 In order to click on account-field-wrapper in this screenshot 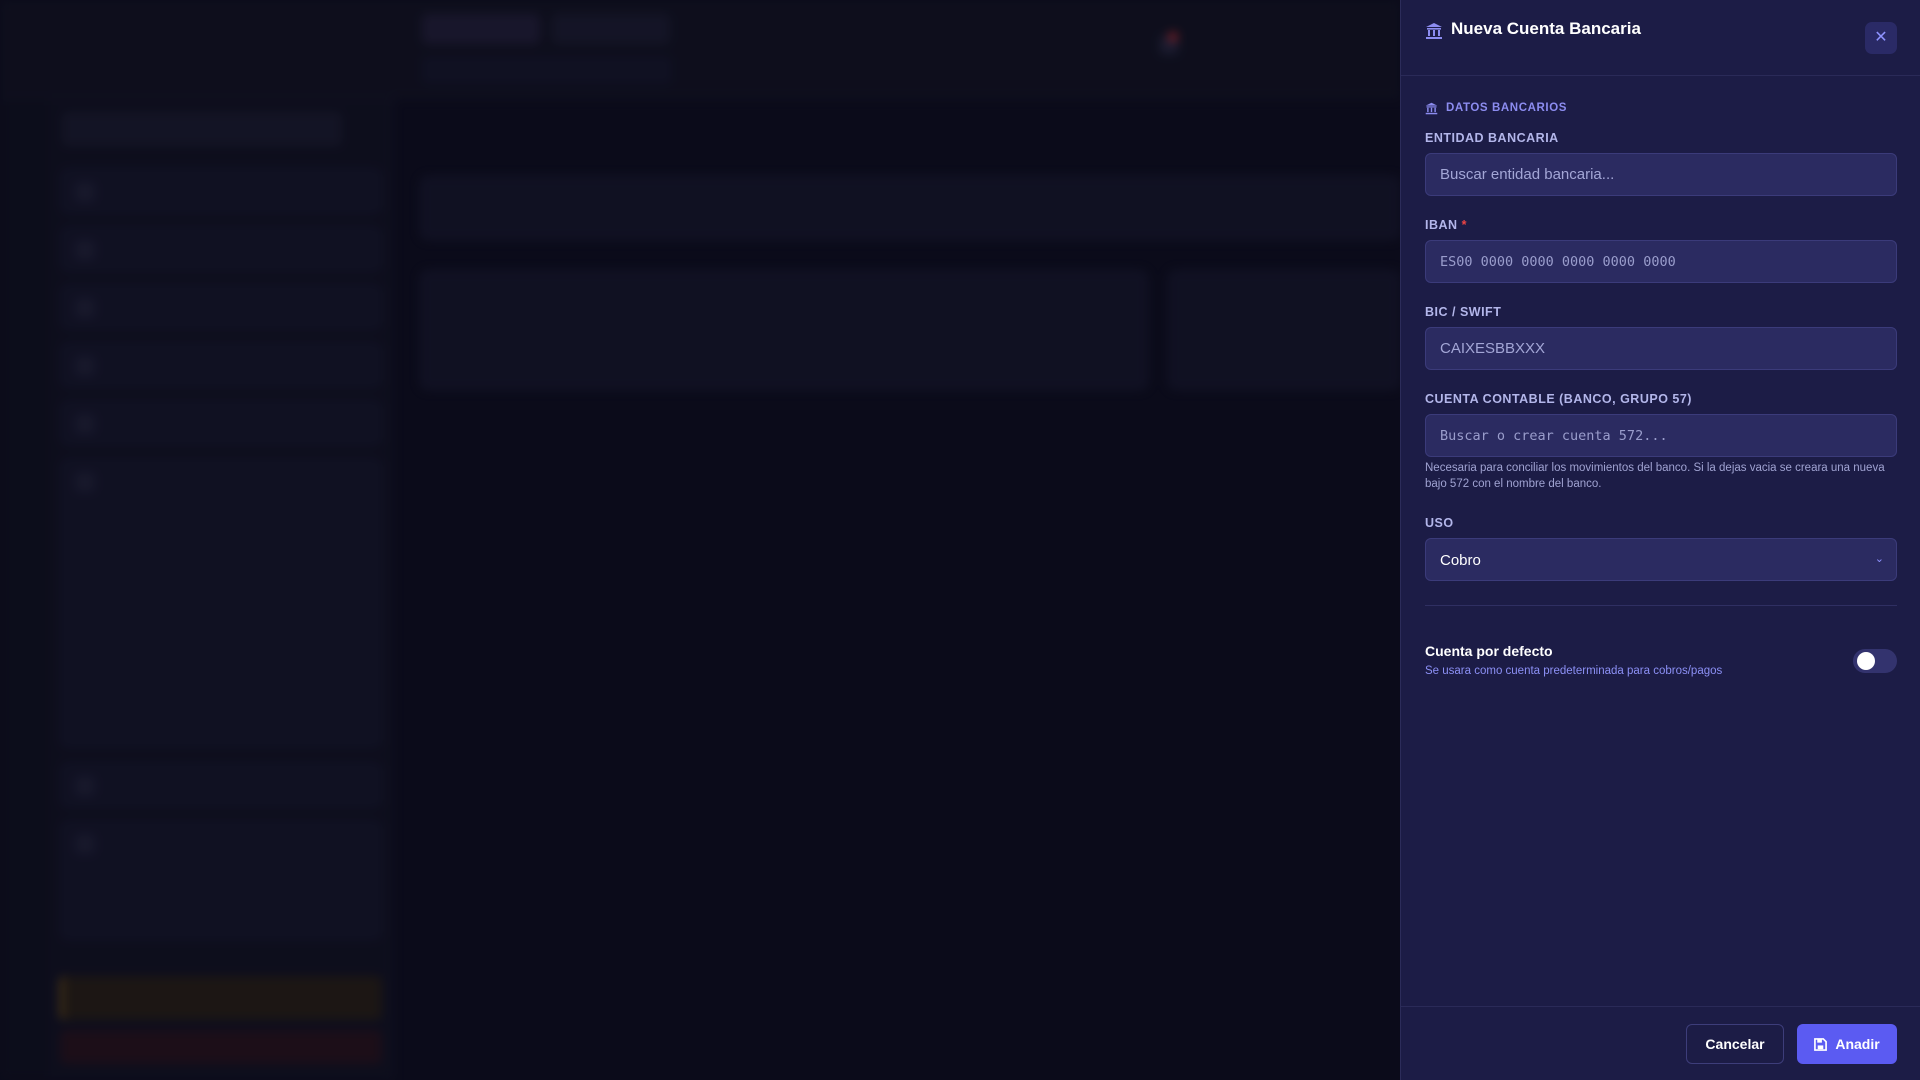, I will do `click(1661, 435)`.